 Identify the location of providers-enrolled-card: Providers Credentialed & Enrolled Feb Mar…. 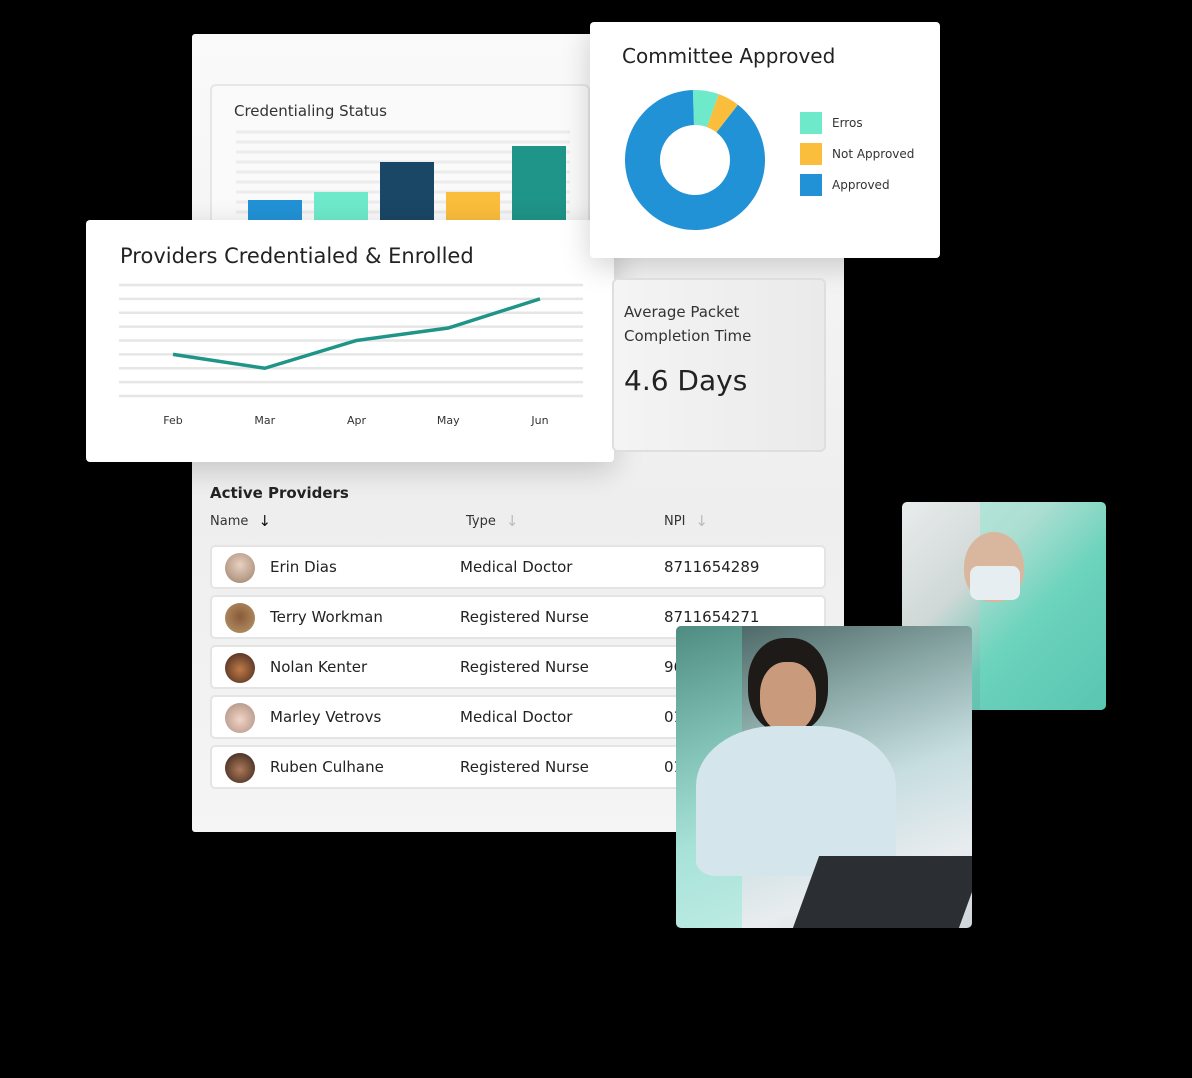
(350, 341).